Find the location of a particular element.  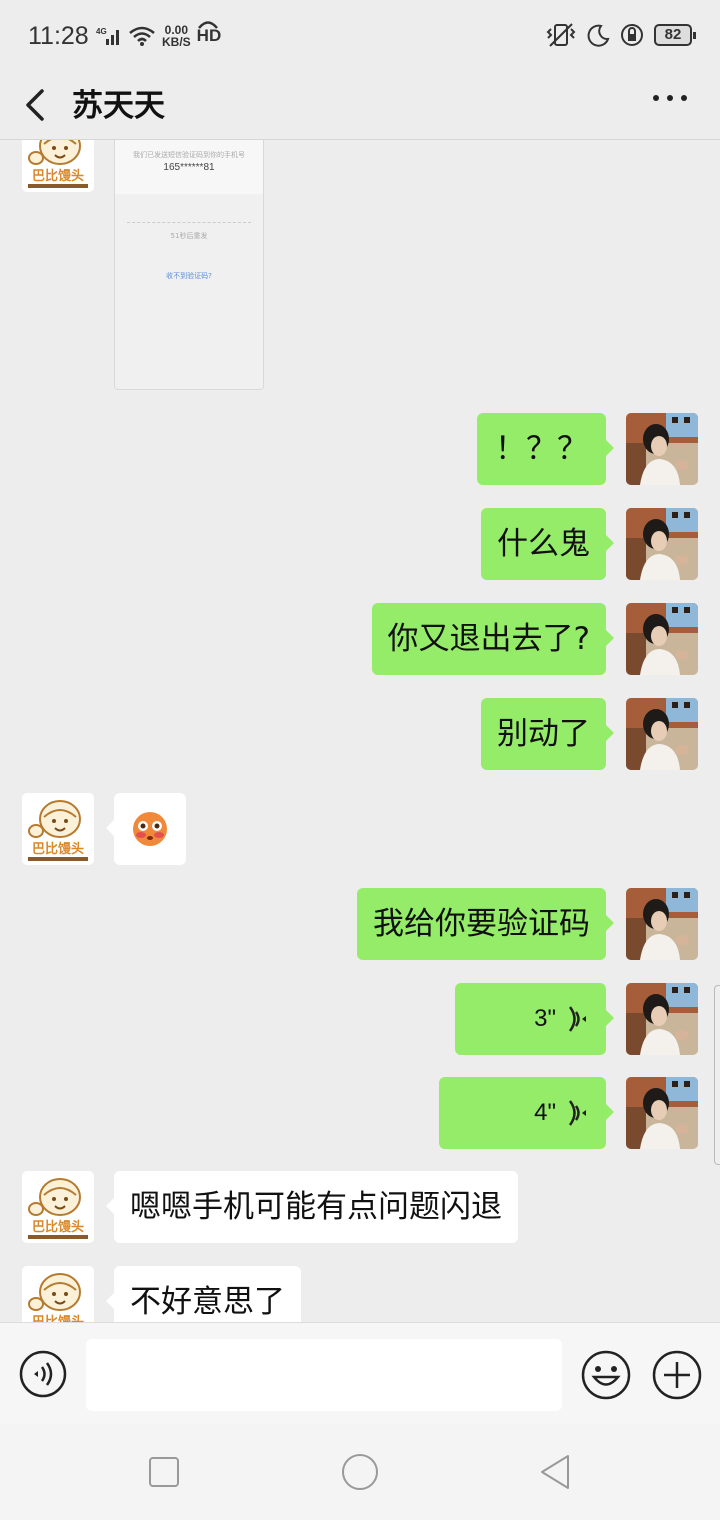

chat-header: 苏天天 is located at coordinates (360, 107).